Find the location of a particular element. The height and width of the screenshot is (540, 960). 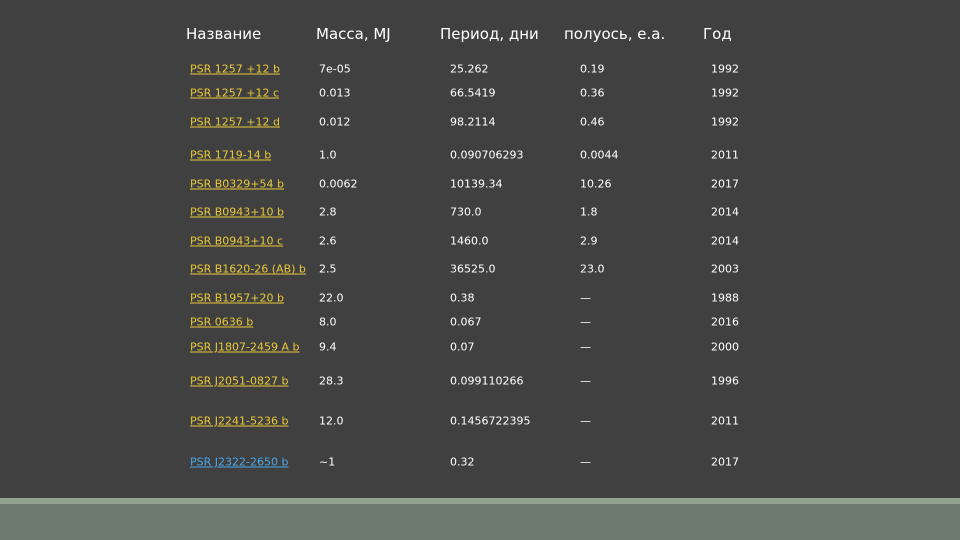

mass-cell: 0.0062 is located at coordinates (338, 184).